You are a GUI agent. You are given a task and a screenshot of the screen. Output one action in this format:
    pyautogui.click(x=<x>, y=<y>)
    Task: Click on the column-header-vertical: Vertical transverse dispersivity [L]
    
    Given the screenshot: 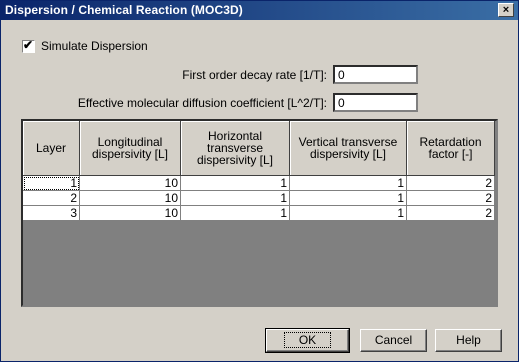 What is the action you would take?
    pyautogui.click(x=348, y=148)
    